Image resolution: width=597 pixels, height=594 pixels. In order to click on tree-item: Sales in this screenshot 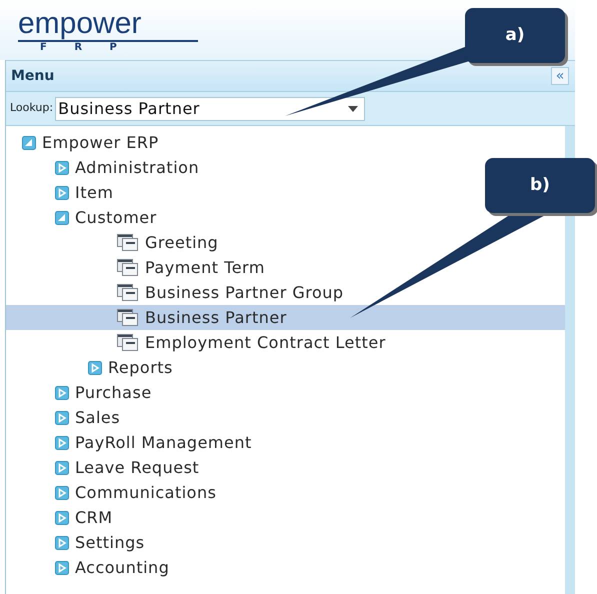, I will do `click(65, 417)`.